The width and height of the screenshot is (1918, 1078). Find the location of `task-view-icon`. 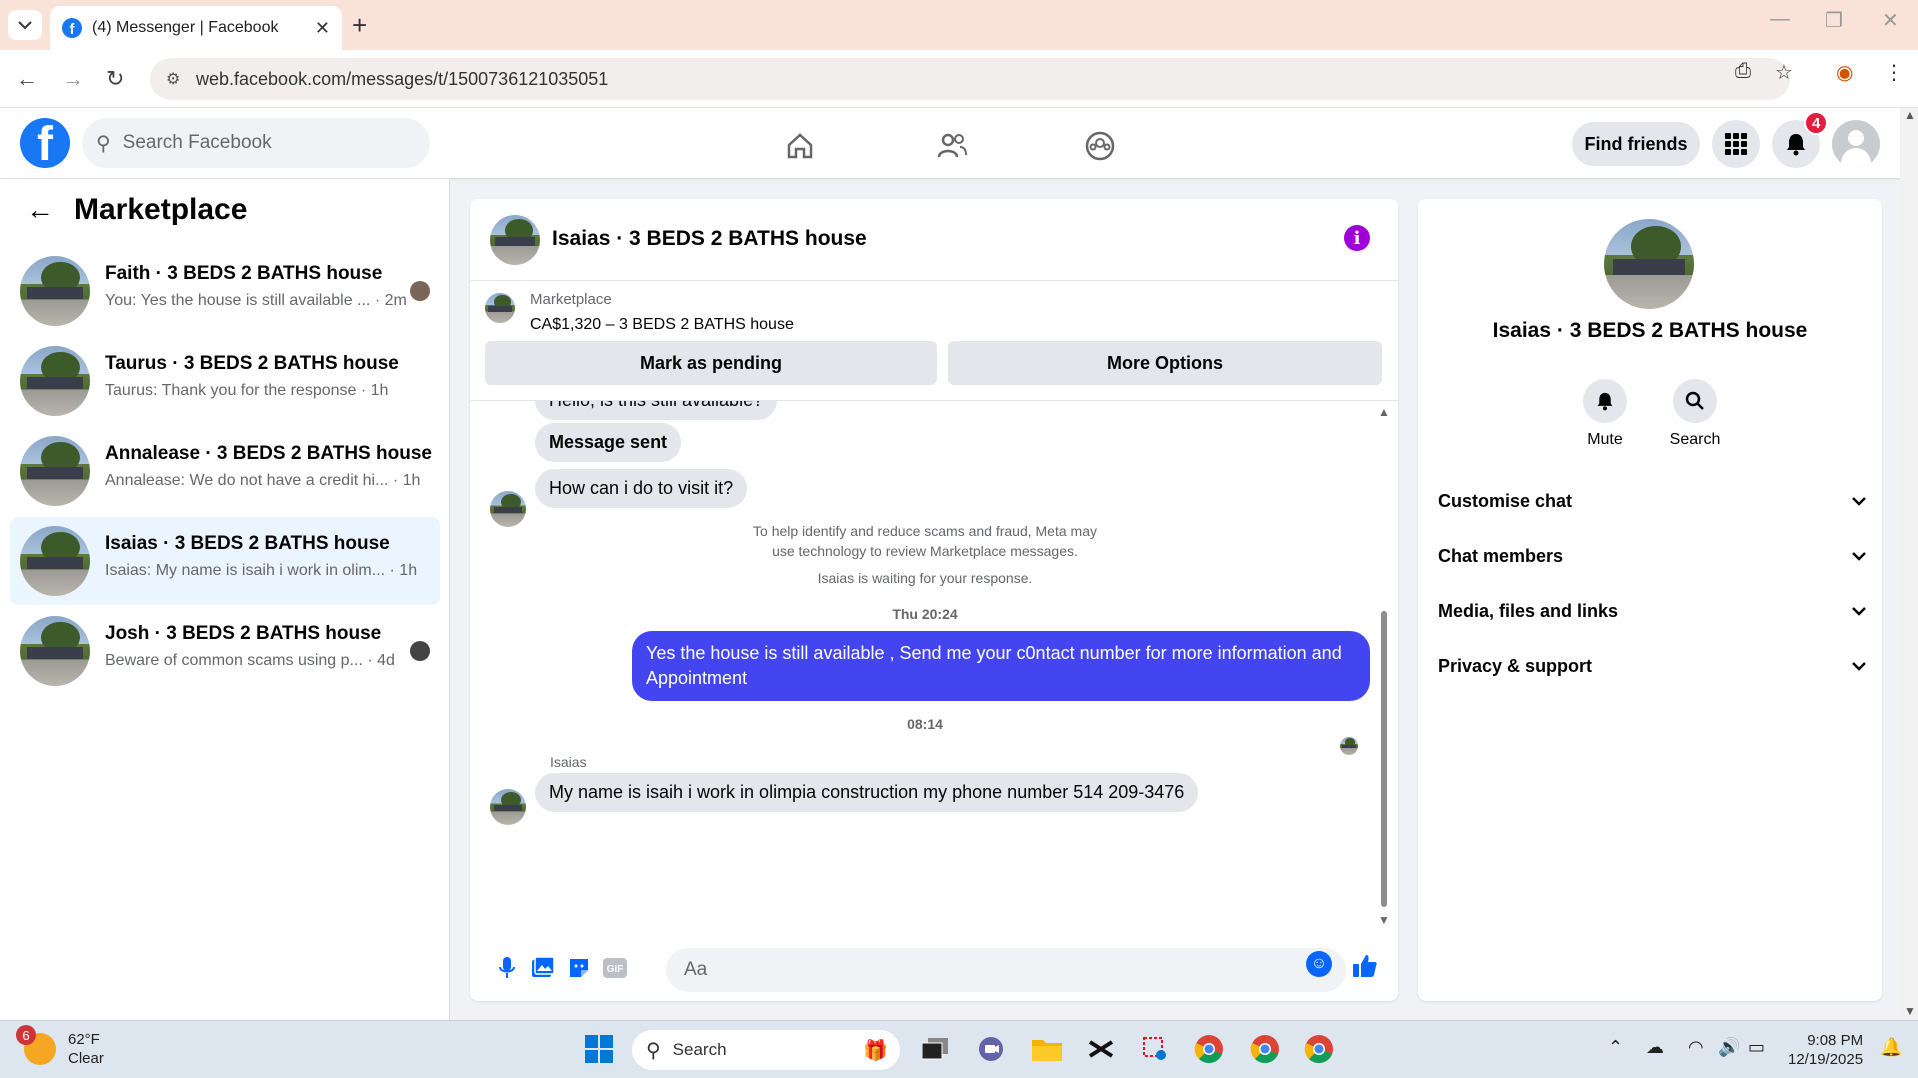

task-view-icon is located at coordinates (935, 1049).